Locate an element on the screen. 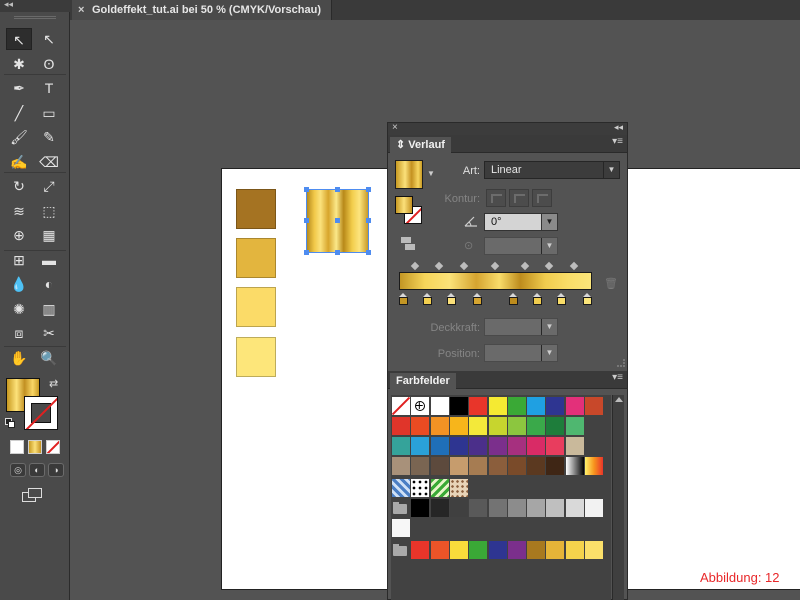 This screenshot has width=800, height=600. line-segment-tool: ╱ is located at coordinates (19, 113).